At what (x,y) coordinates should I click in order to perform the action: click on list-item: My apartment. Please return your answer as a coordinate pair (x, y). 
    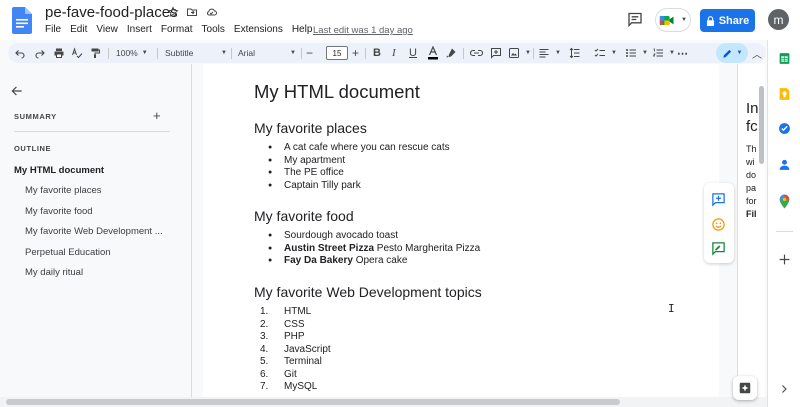
    Looking at the image, I should click on (359, 161).